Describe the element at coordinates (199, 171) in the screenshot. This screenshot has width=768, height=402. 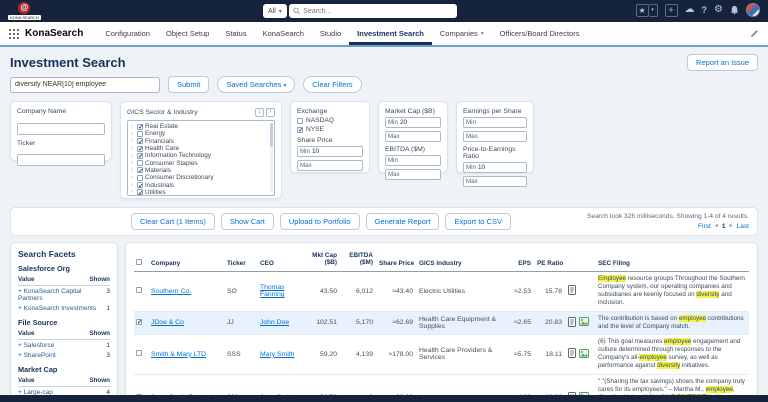
I see `gics-item-materials: › Materials` at that location.